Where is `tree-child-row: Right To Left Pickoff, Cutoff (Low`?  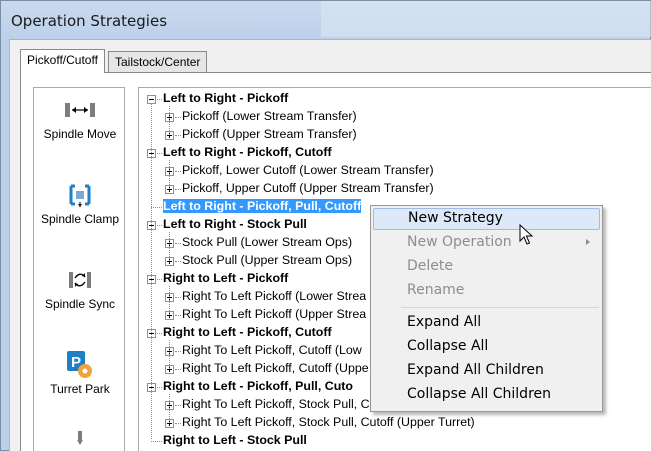 tree-child-row: Right To Left Pickoff, Cutoff (Low is located at coordinates (272, 351).